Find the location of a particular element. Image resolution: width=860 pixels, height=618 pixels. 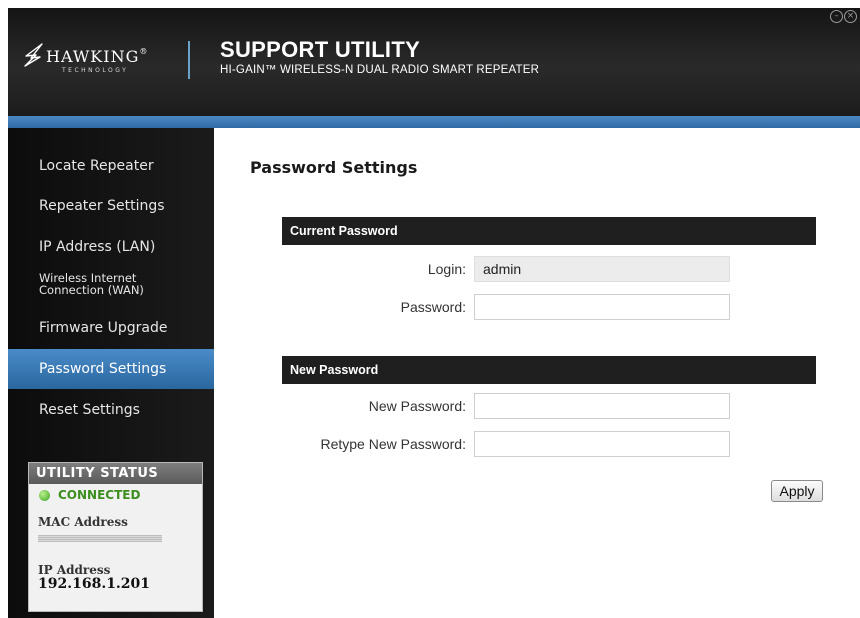

ip-address-value: 192.168.1.201 is located at coordinates (94, 584).